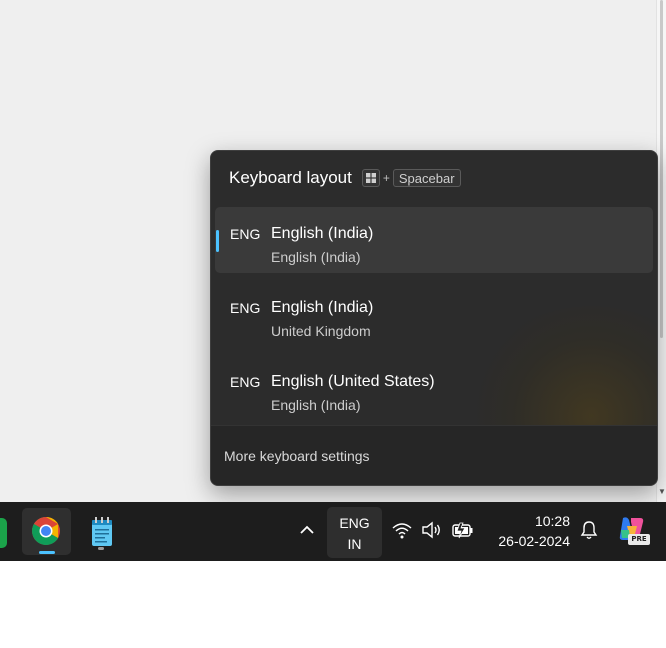 The image size is (666, 648). Describe the element at coordinates (434, 455) in the screenshot. I see `flyout-footer: More keyboard settings` at that location.